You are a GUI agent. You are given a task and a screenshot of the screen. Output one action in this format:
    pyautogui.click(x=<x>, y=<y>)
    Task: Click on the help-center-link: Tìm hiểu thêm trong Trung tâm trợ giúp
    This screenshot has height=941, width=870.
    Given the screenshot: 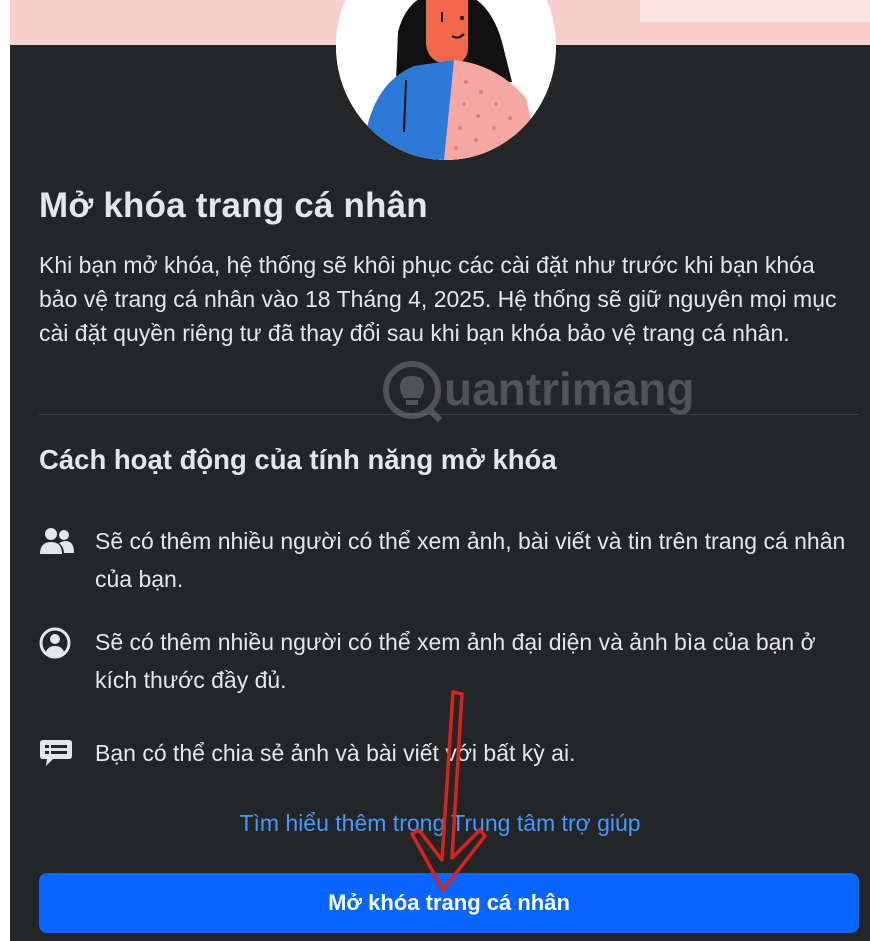 What is the action you would take?
    pyautogui.click(x=440, y=823)
    